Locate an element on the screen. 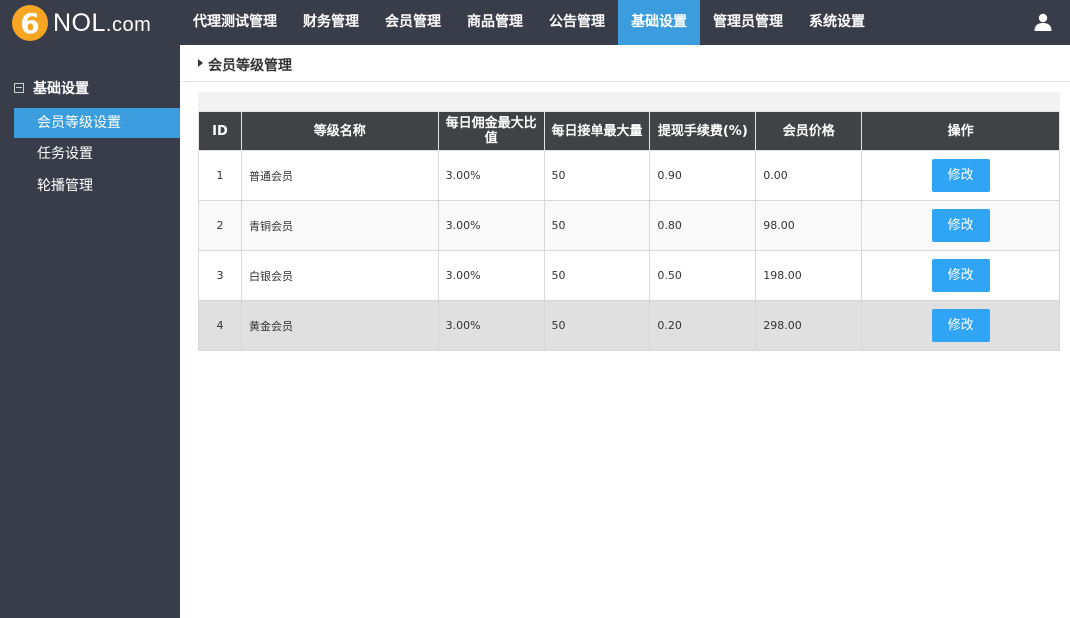  sidebar-group-label: 基础设置 is located at coordinates (61, 89).